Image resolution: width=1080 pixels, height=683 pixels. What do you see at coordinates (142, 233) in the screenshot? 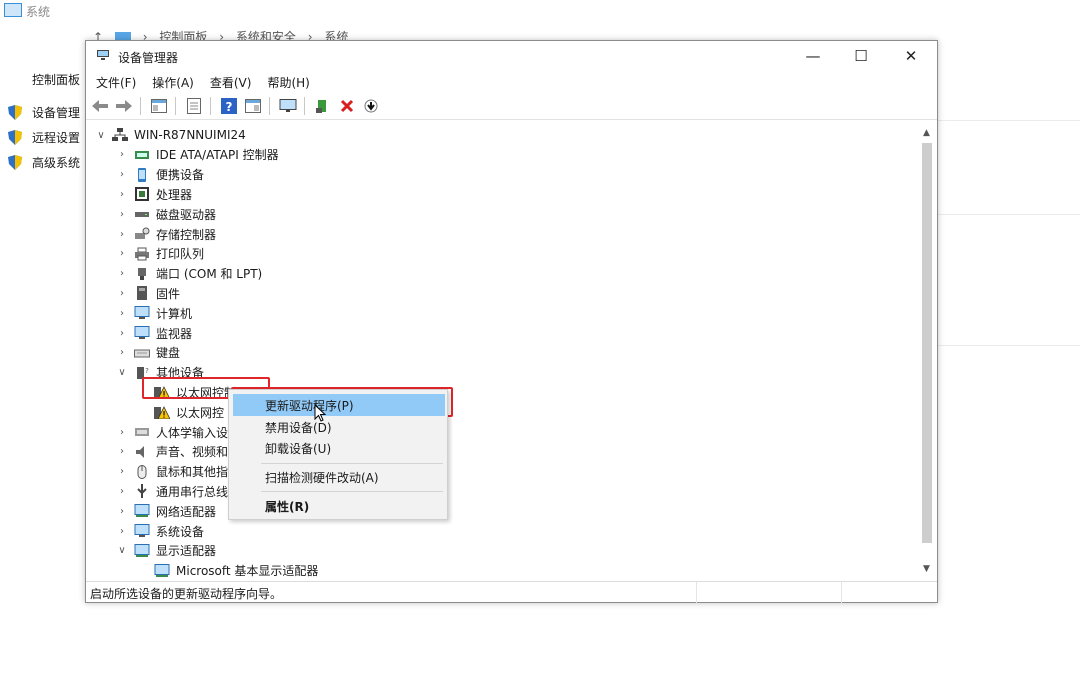
I see `storage-controller-icon` at bounding box center [142, 233].